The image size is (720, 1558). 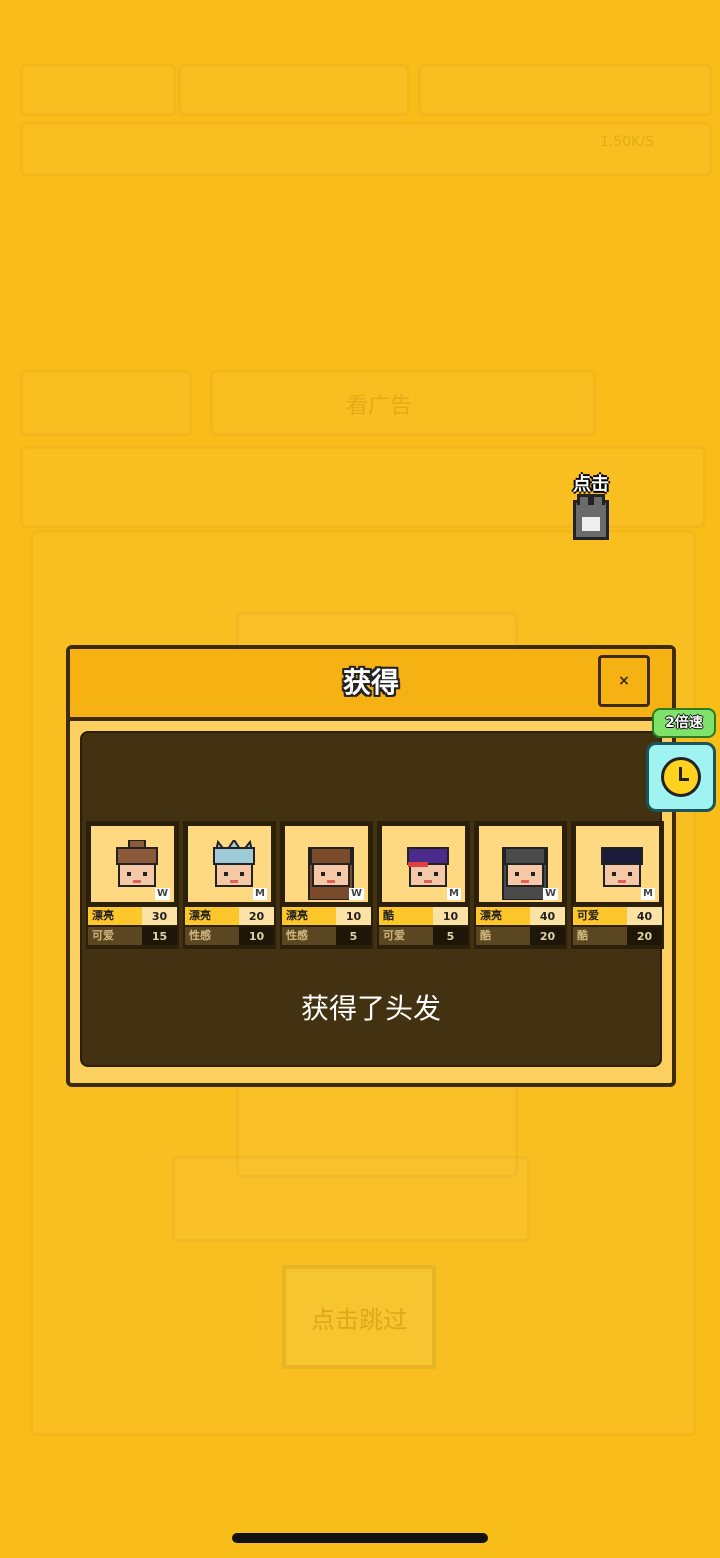 I want to click on stat-row: 酷 10, so click(x=423, y=916).